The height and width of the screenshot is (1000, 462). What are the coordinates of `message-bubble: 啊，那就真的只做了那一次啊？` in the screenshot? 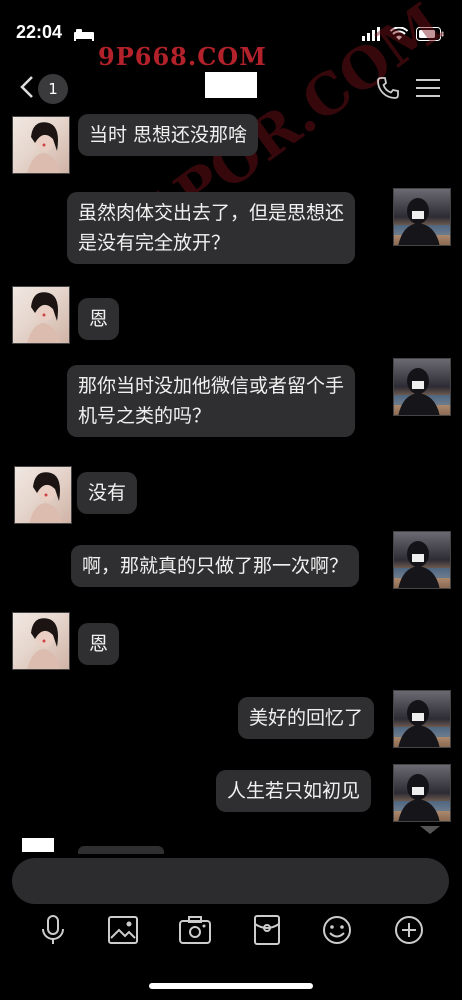 It's located at (215, 566).